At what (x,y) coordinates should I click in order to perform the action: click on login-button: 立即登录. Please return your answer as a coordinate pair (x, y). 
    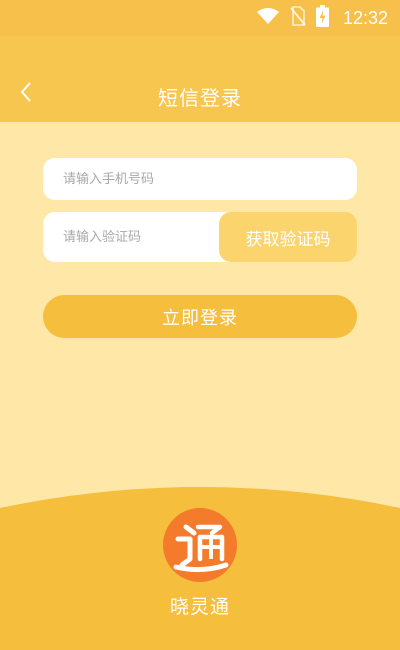
    Looking at the image, I should click on (200, 316).